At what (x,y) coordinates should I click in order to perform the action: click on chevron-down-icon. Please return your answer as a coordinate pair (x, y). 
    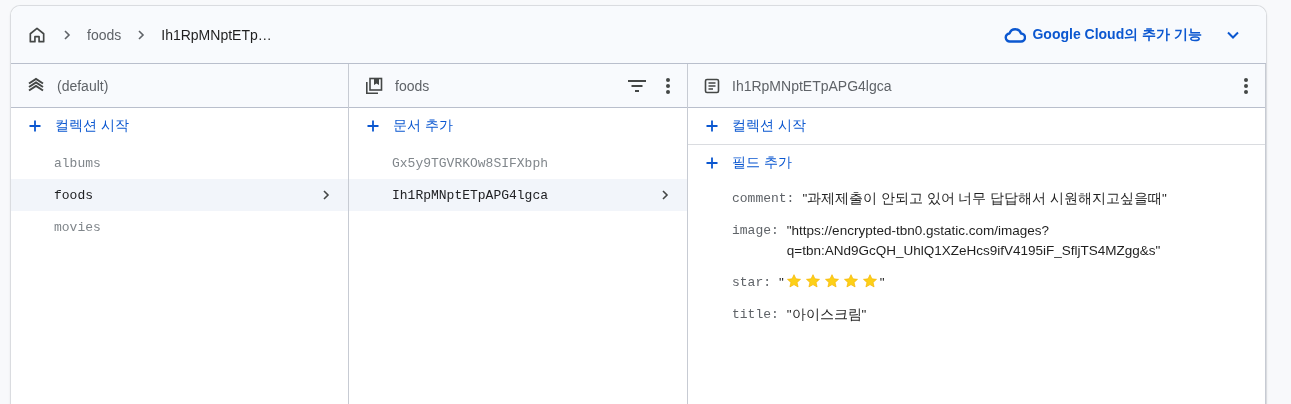
    Looking at the image, I should click on (1233, 34).